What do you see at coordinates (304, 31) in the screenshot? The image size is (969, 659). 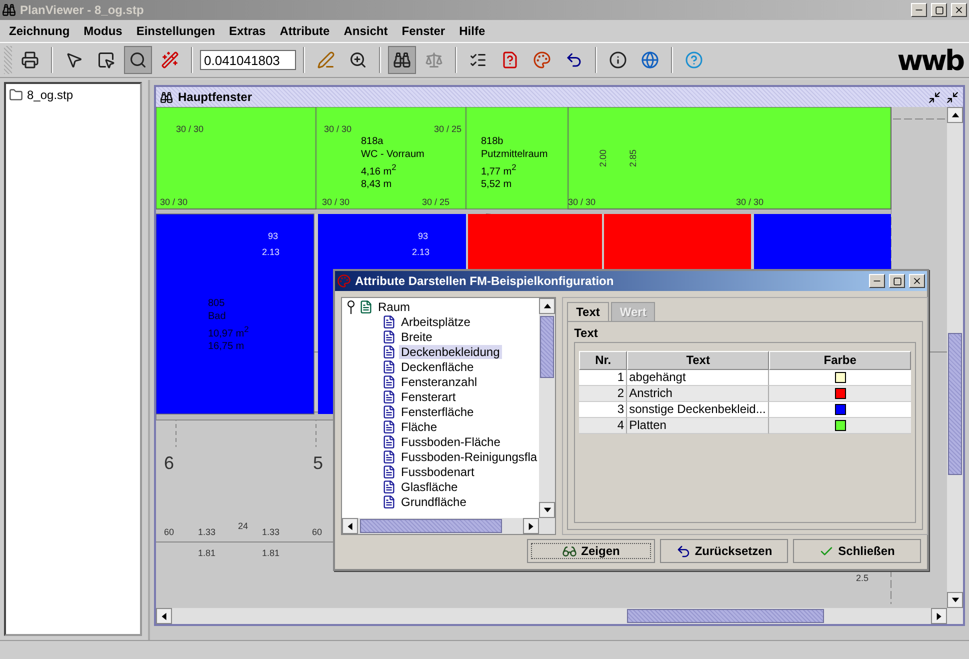 I see `menu-item: Attribute` at bounding box center [304, 31].